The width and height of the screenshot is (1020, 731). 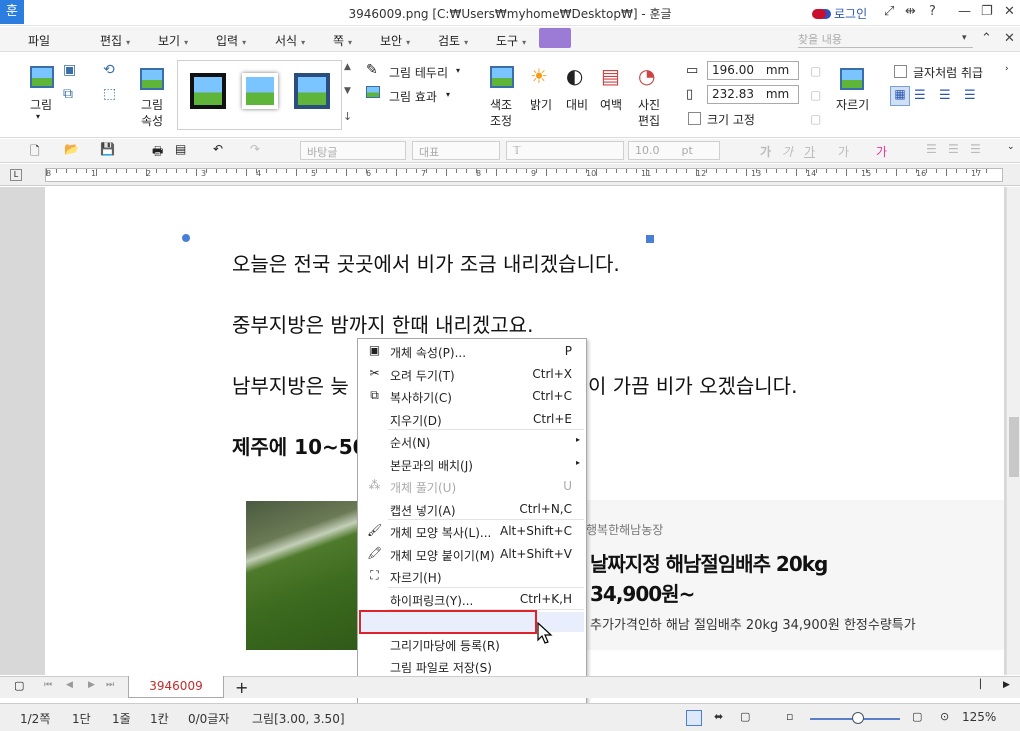 I want to click on hscroll-left-icon: ▏, so click(x=983, y=685).